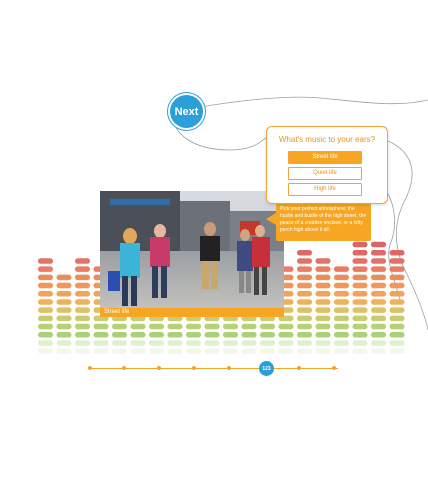  Describe the element at coordinates (192, 312) in the screenshot. I see `photo-caption: Street life` at that location.